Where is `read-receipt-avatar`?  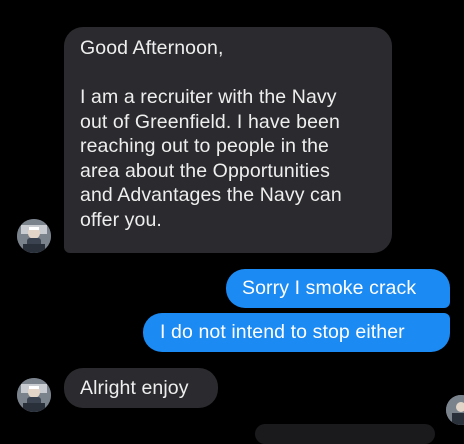 read-receipt-avatar is located at coordinates (455, 410).